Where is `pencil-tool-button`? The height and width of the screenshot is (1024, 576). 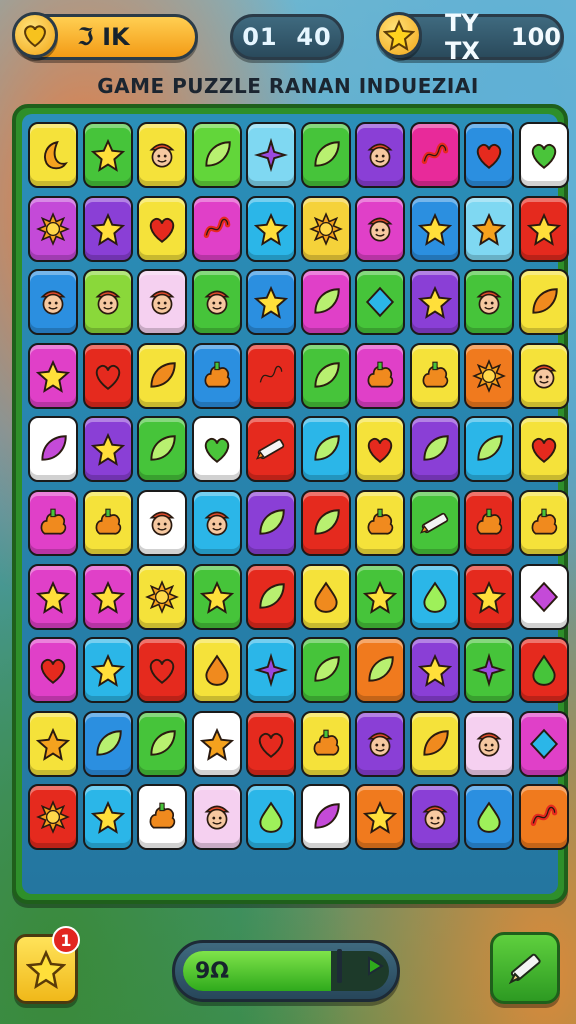 pencil-tool-button is located at coordinates (525, 968).